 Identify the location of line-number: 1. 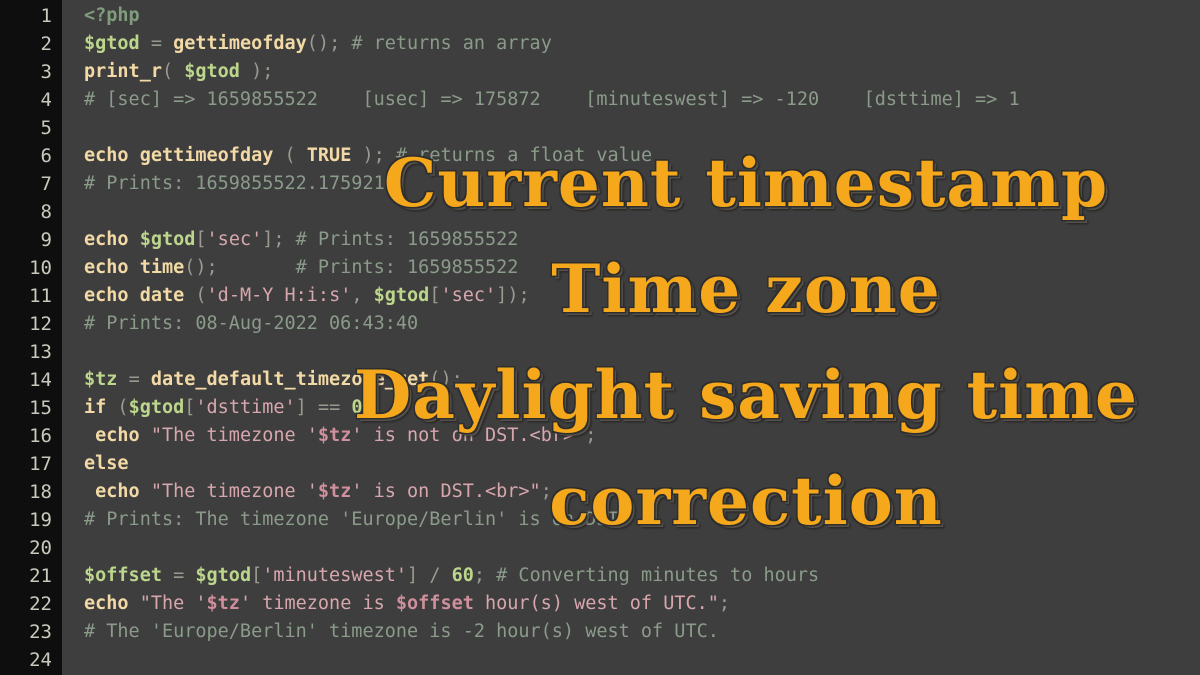
(46, 16).